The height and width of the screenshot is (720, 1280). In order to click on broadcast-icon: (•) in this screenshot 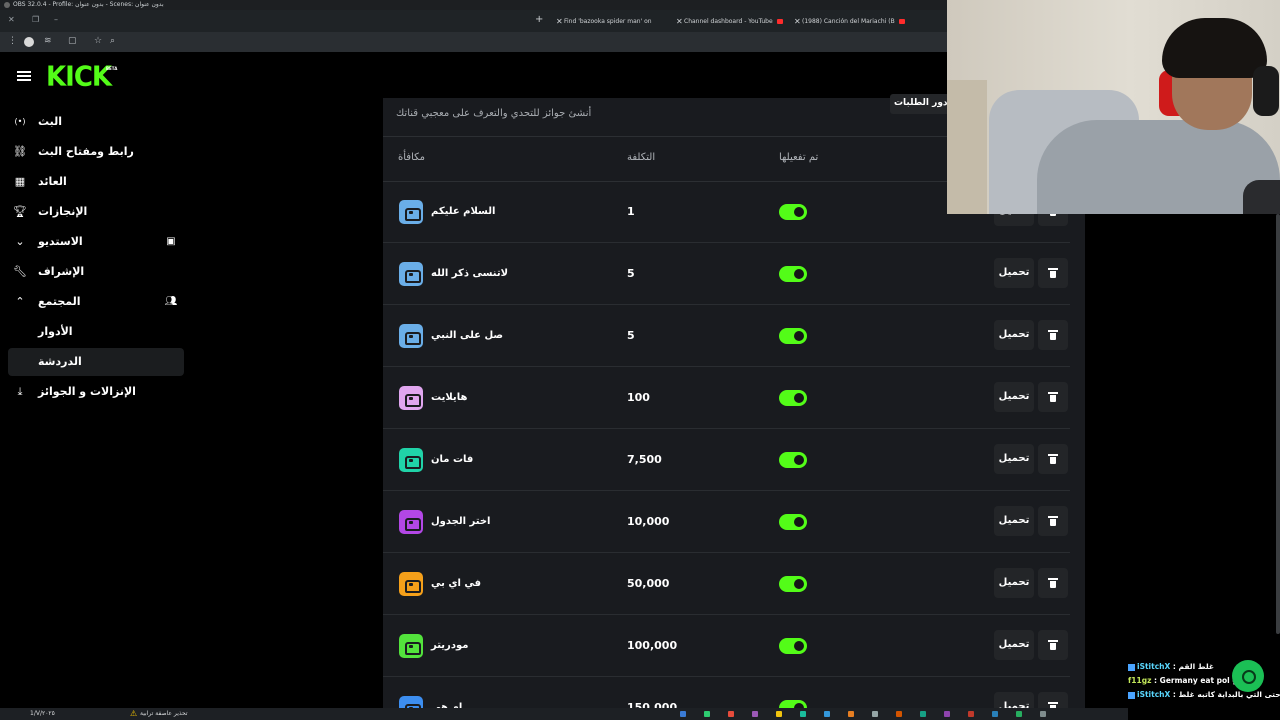, I will do `click(20, 121)`.